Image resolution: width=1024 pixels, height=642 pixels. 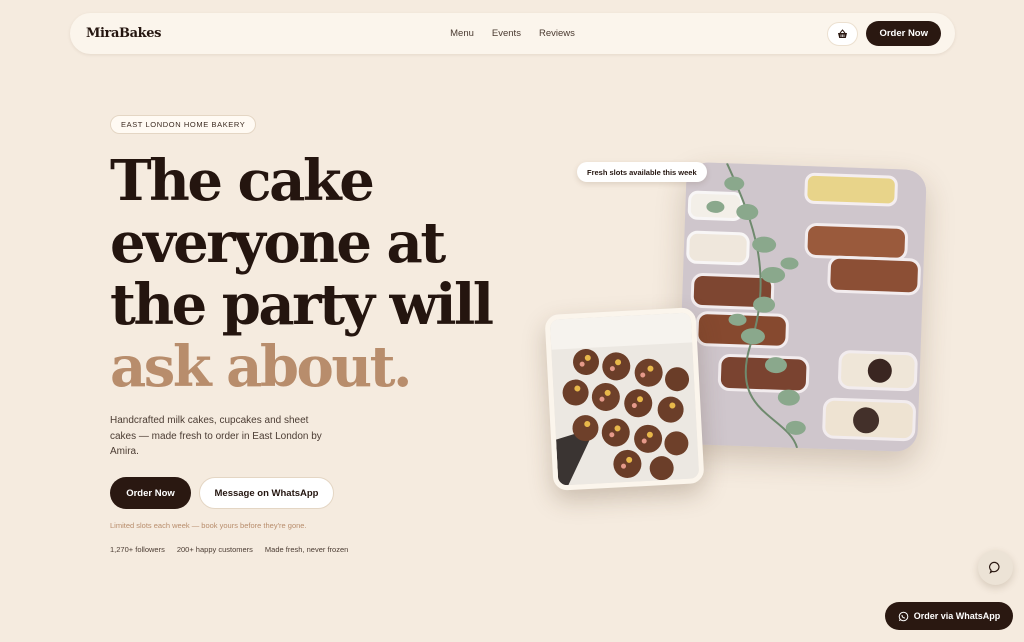 I want to click on whatsapp-icon, so click(x=903, y=616).